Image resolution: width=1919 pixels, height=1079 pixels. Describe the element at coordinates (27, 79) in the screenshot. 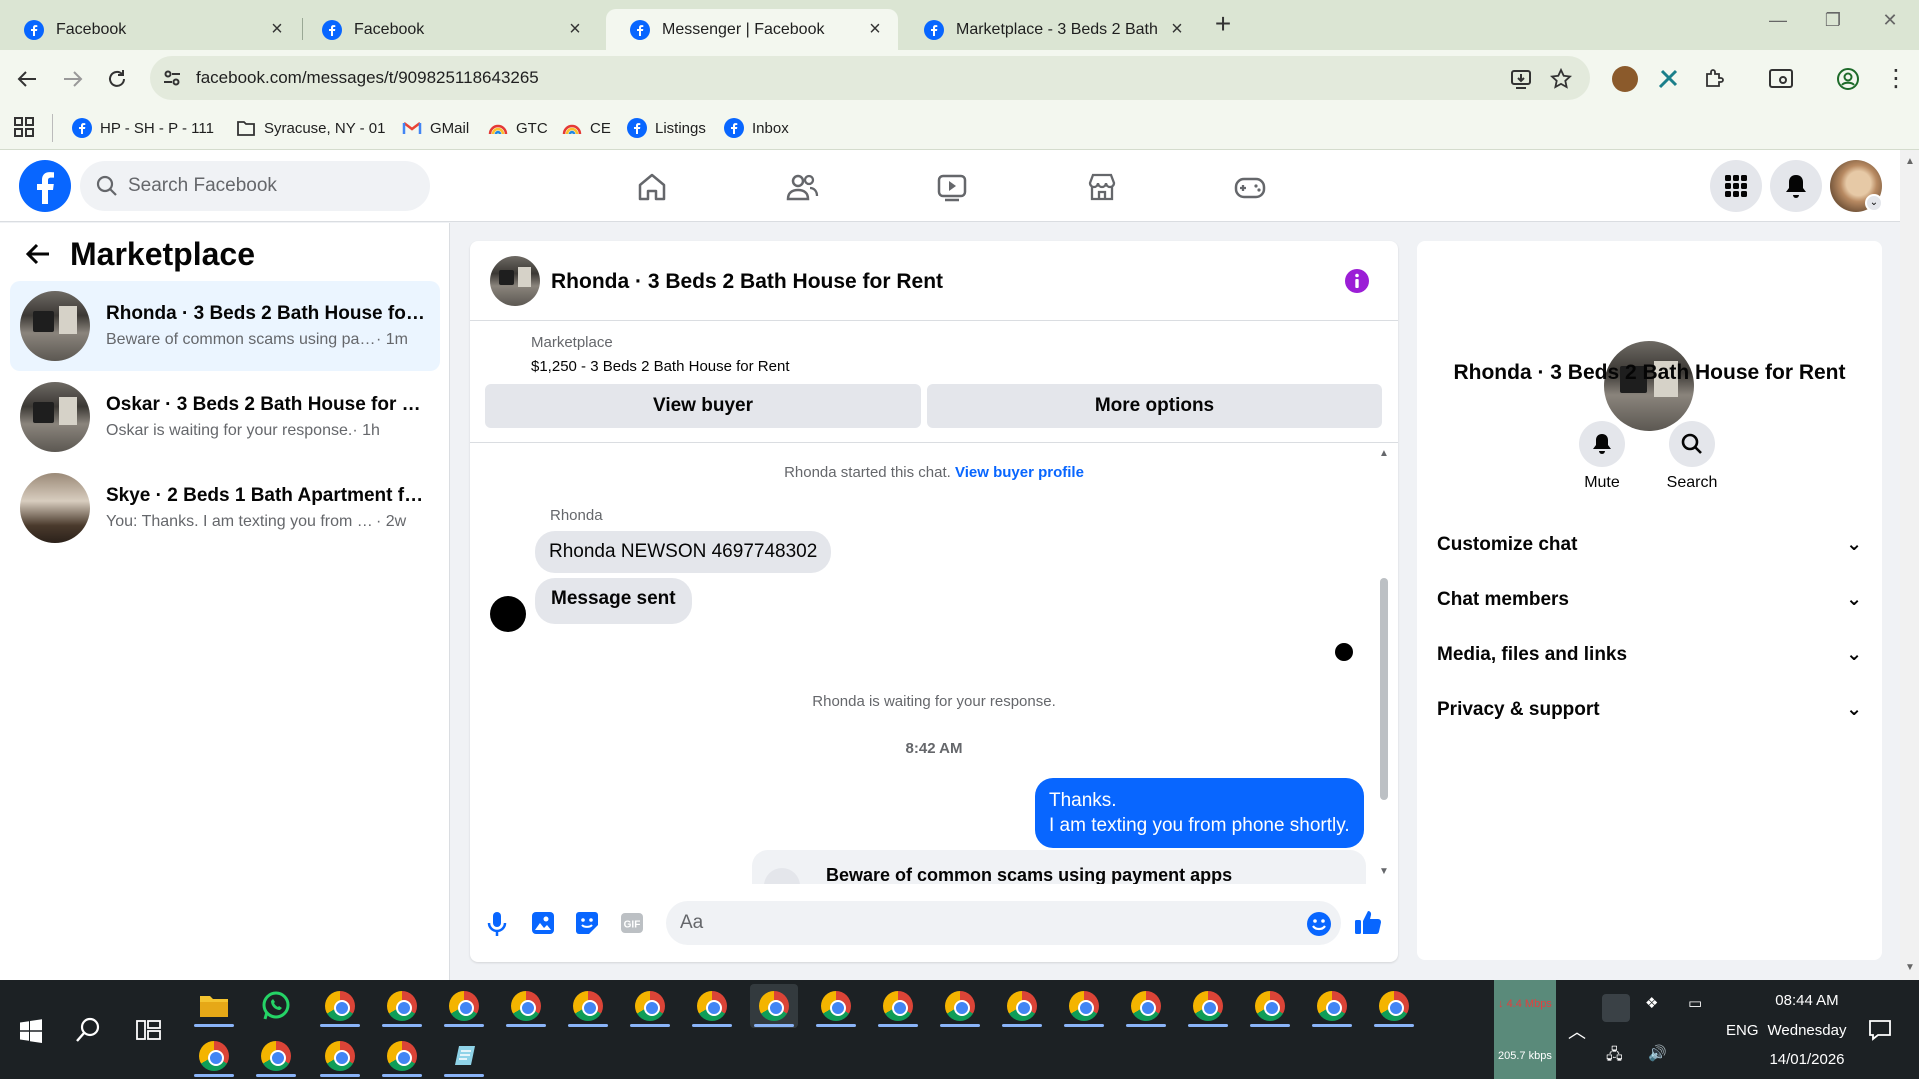

I see `back-icon` at that location.